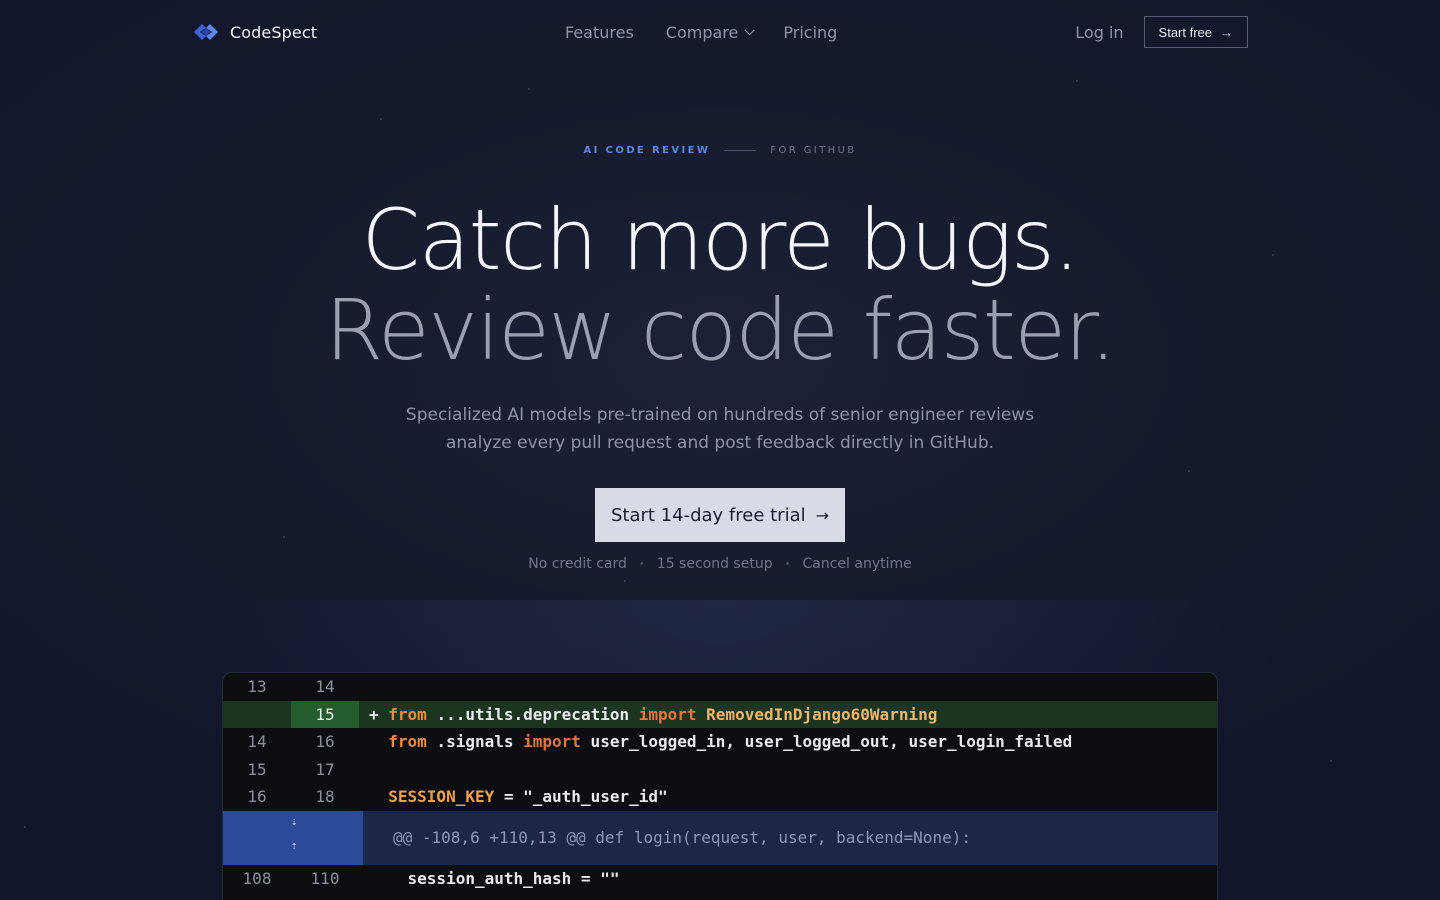 This screenshot has width=1440, height=900. I want to click on old-line-number: 16, so click(257, 797).